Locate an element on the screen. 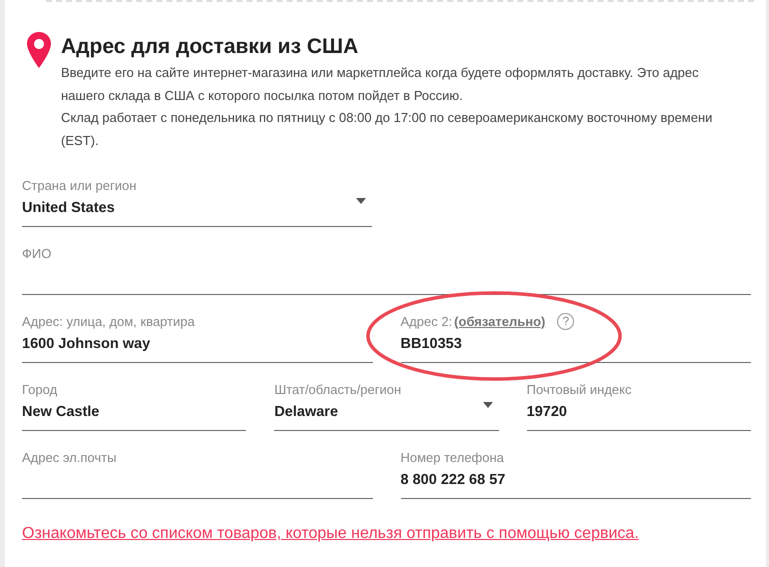 The height and width of the screenshot is (567, 769). input-field: Город New Castle is located at coordinates (134, 406).